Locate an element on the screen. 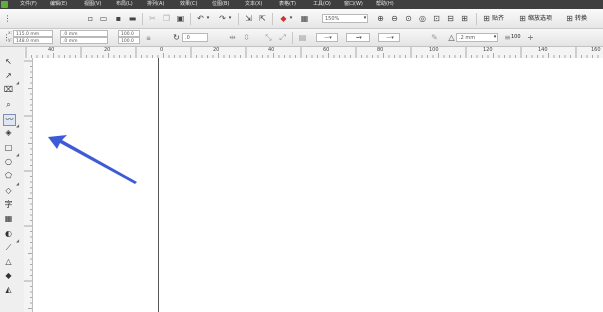  undo-icon: ↶ is located at coordinates (200, 18).